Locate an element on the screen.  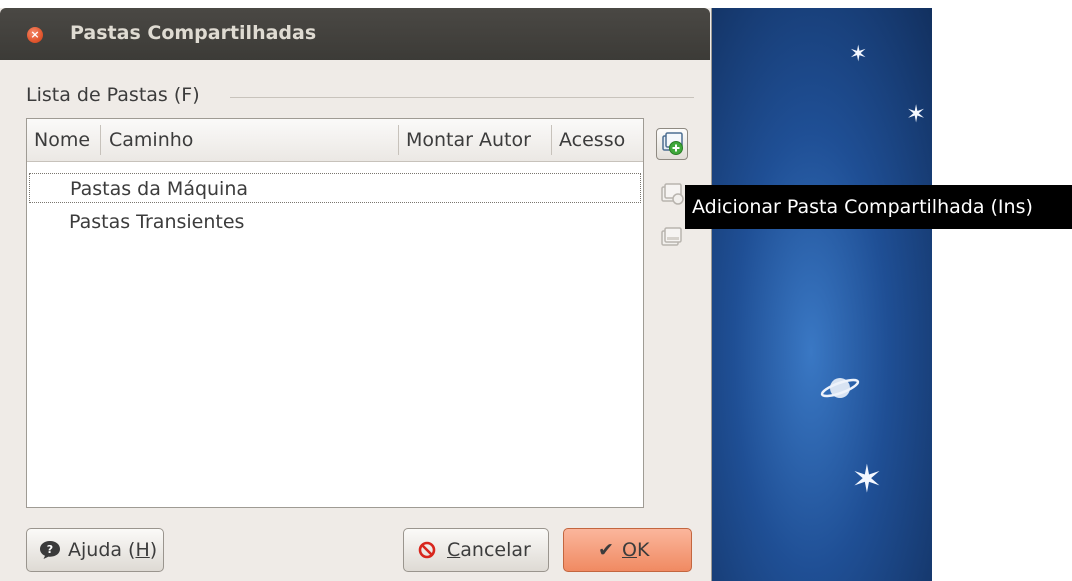
edit-folder-icon is located at coordinates (672, 194).